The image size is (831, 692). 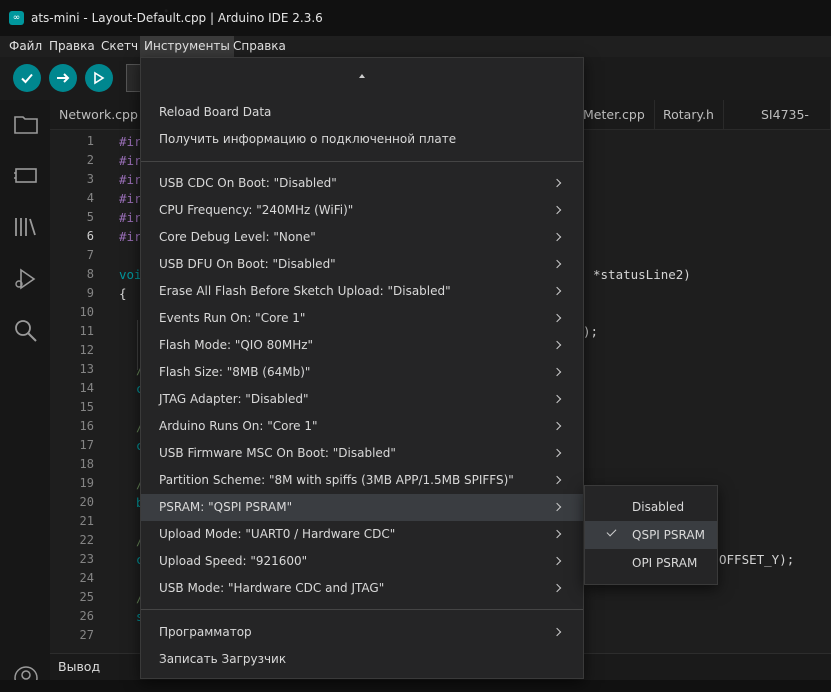 I want to click on menu-item-psram: PSRAM: "QSPI PSRAM", so click(x=362, y=507).